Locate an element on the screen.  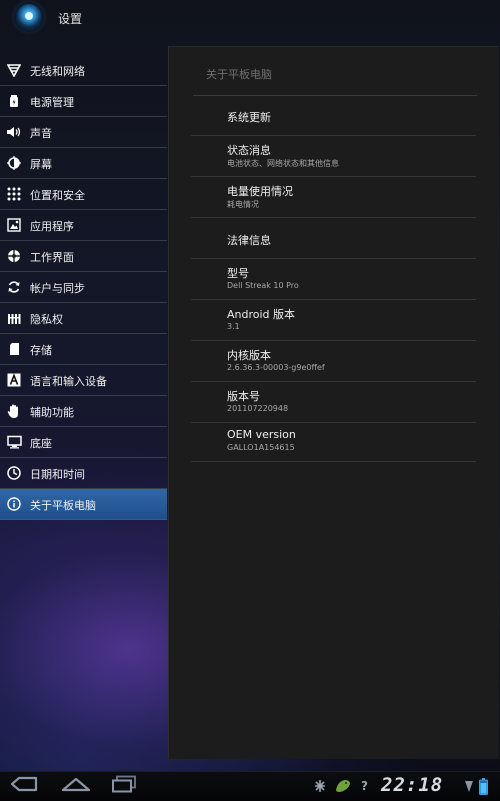
sidebar-item-sound: 声音 is located at coordinates (83, 132).